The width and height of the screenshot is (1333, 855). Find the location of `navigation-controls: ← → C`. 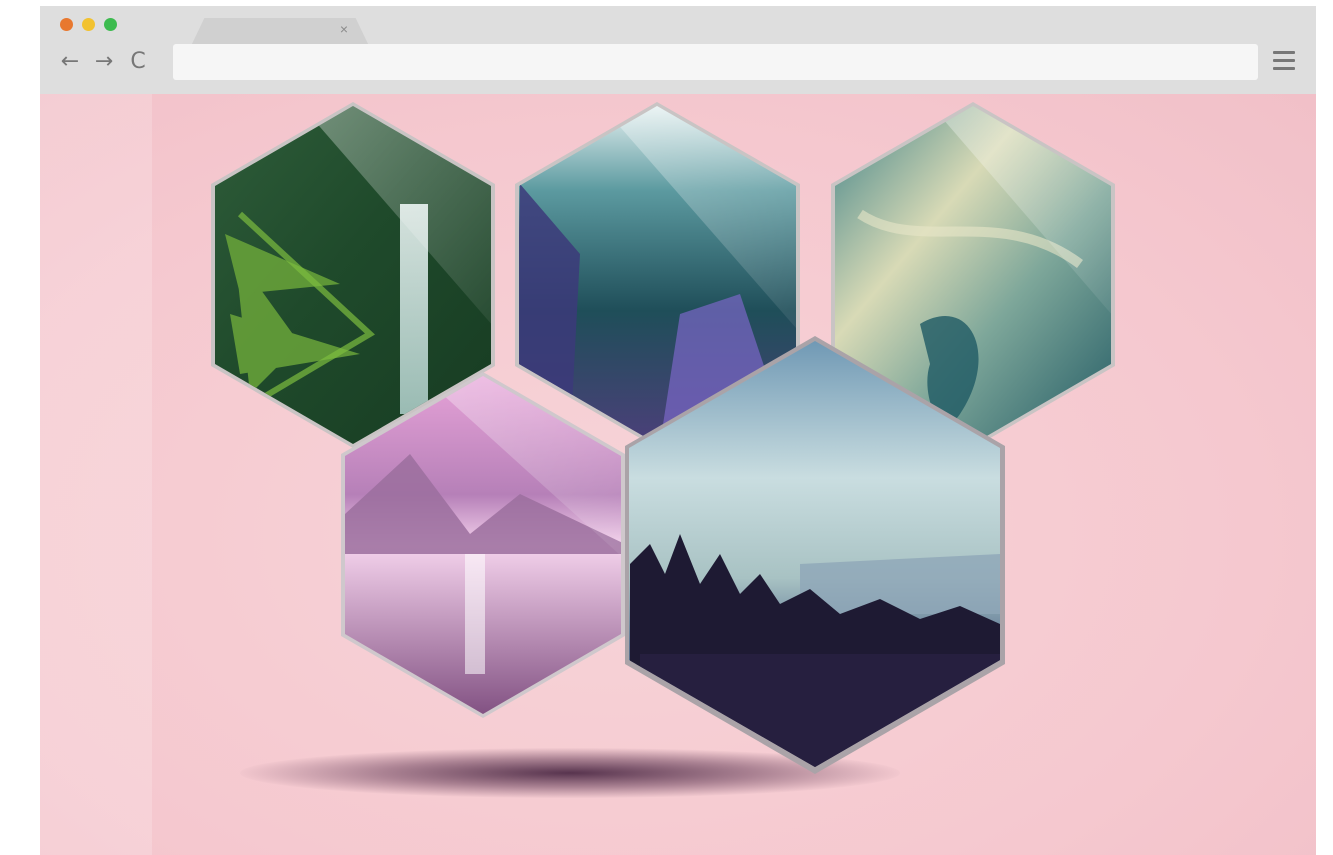

navigation-controls: ← → C is located at coordinates (104, 62).